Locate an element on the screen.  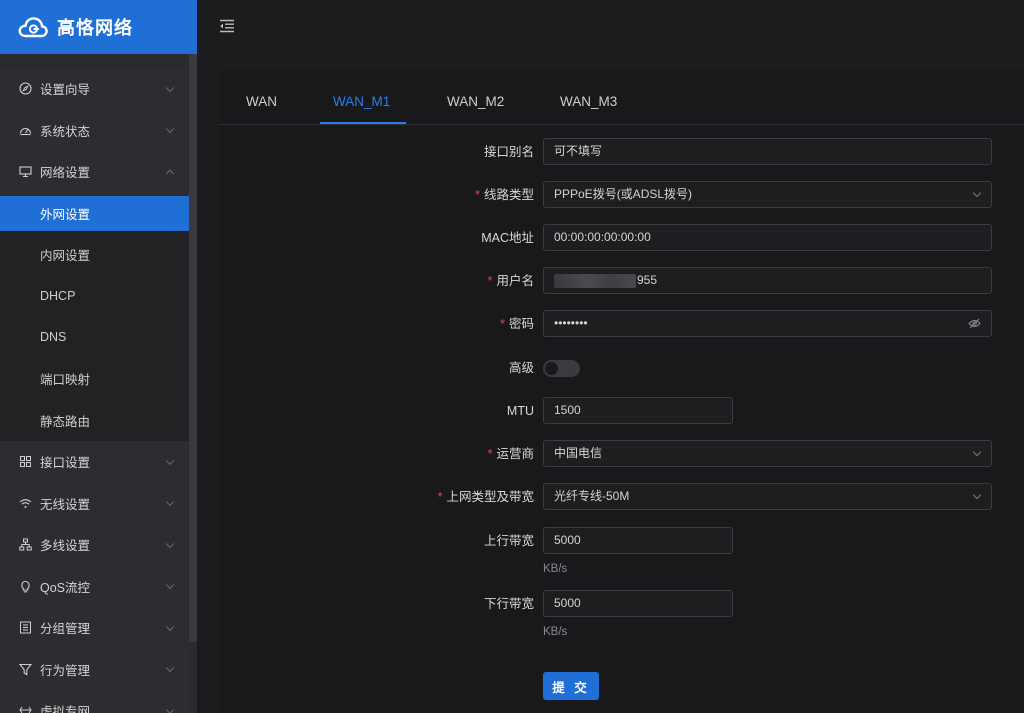
download-unit: KB/s is located at coordinates (555, 632).